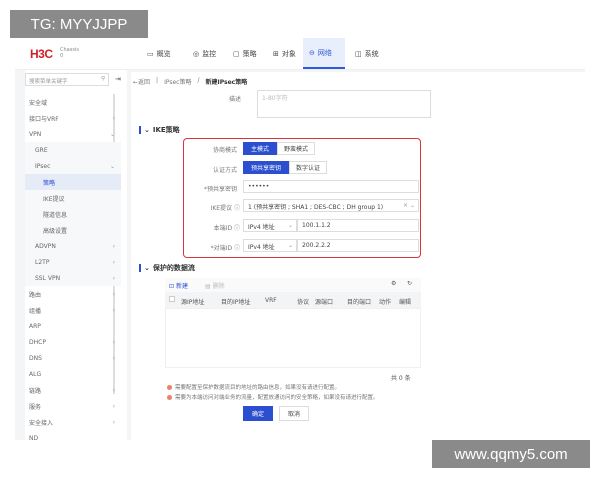 The height and width of the screenshot is (480, 600). What do you see at coordinates (270, 225) in the screenshot?
I see `local-id-type-select: IPv4 地址 ⌄` at bounding box center [270, 225].